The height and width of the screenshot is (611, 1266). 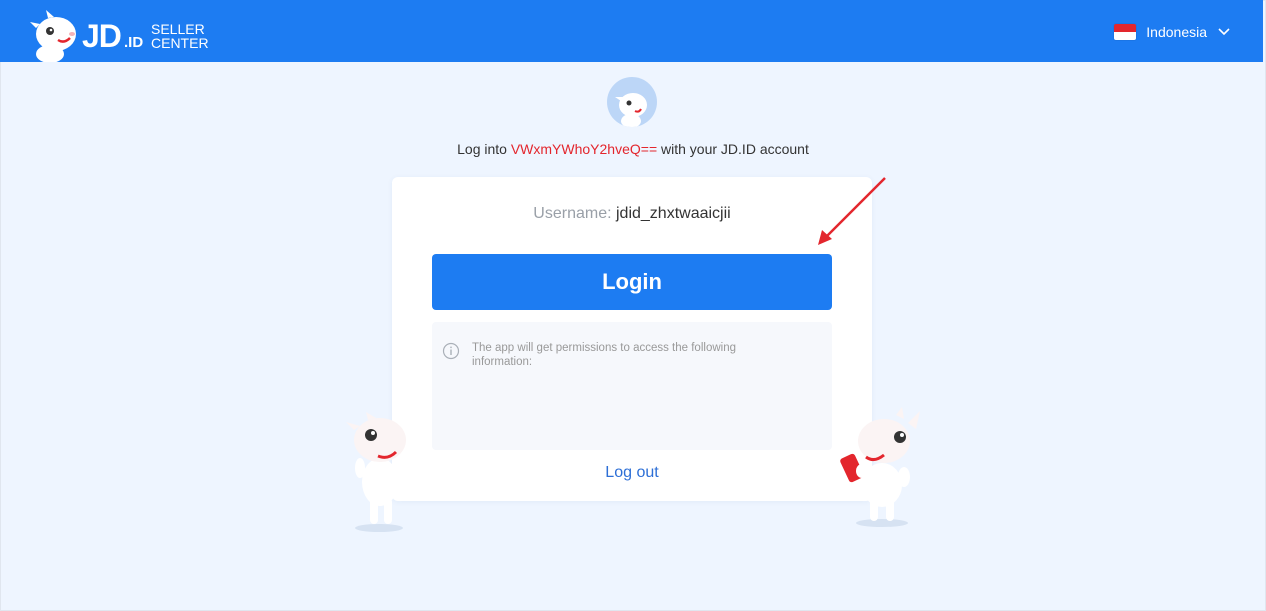 I want to click on language-selector: Indonesia, so click(x=1172, y=32).